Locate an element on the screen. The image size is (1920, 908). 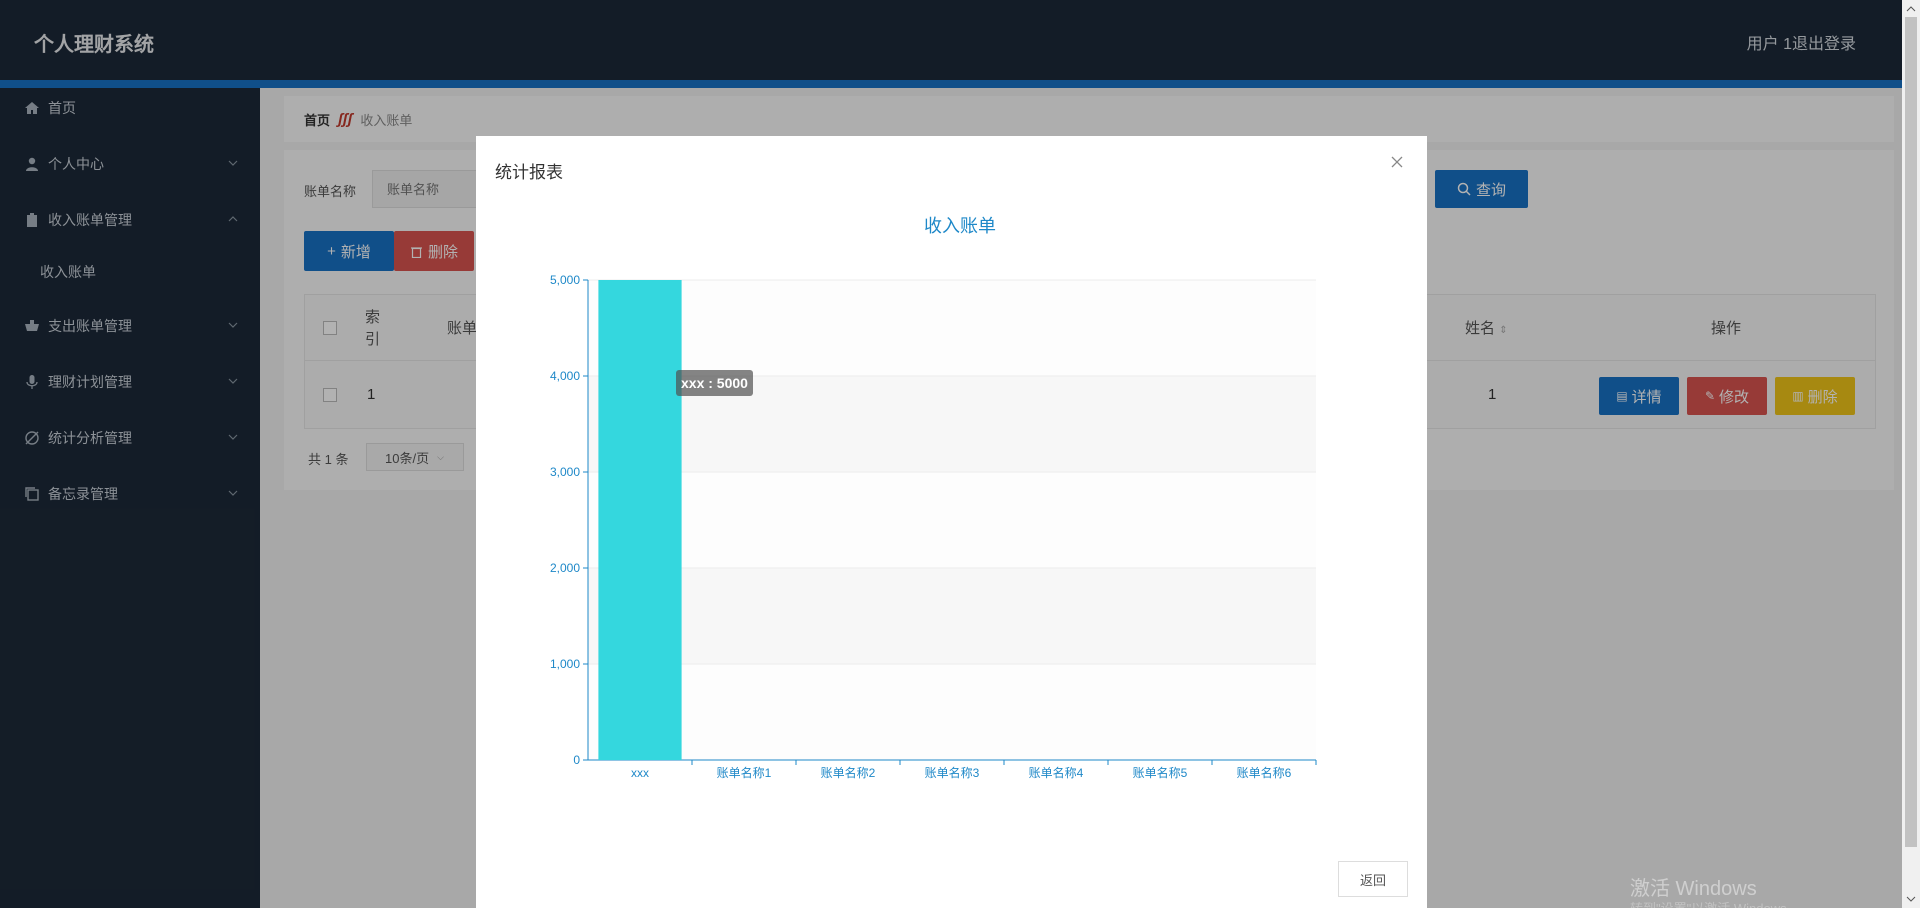
scroll-down-icon is located at coordinates (1911, 899).